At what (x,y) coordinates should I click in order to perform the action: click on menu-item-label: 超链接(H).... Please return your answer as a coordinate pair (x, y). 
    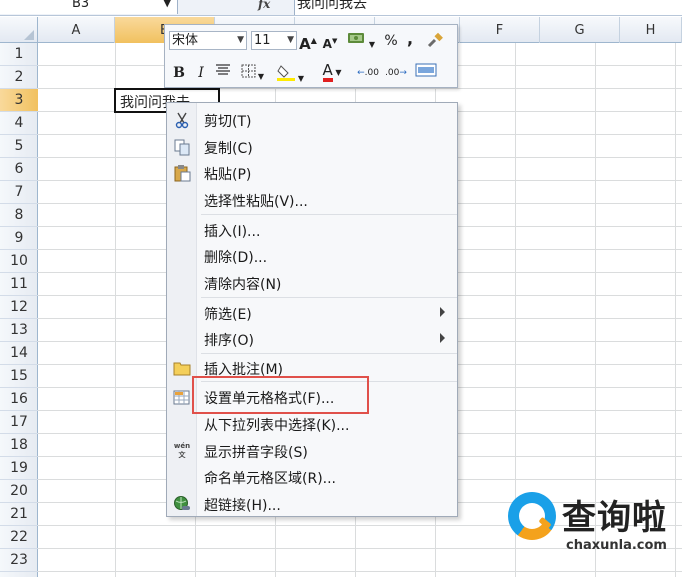
    Looking at the image, I should click on (242, 506).